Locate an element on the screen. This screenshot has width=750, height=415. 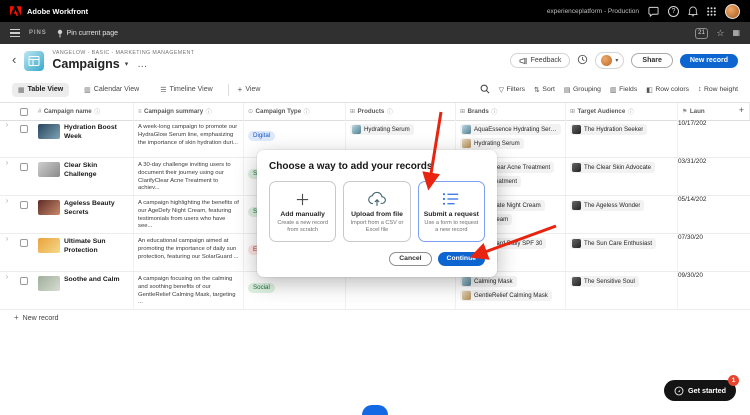
assistant-icon is located at coordinates (653, 11).